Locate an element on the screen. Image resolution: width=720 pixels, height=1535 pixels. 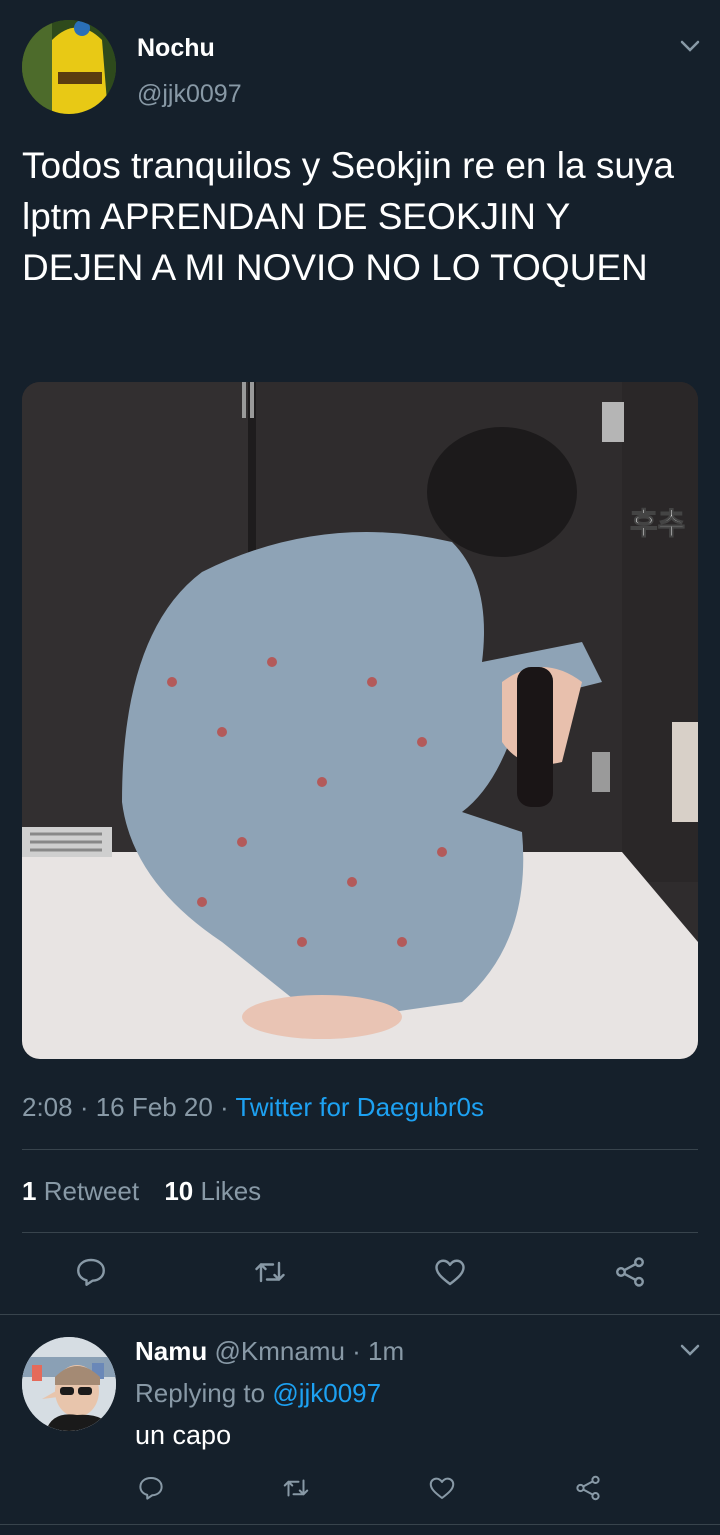
replying-to: Replying to @jjk0097 is located at coordinates (258, 1393).